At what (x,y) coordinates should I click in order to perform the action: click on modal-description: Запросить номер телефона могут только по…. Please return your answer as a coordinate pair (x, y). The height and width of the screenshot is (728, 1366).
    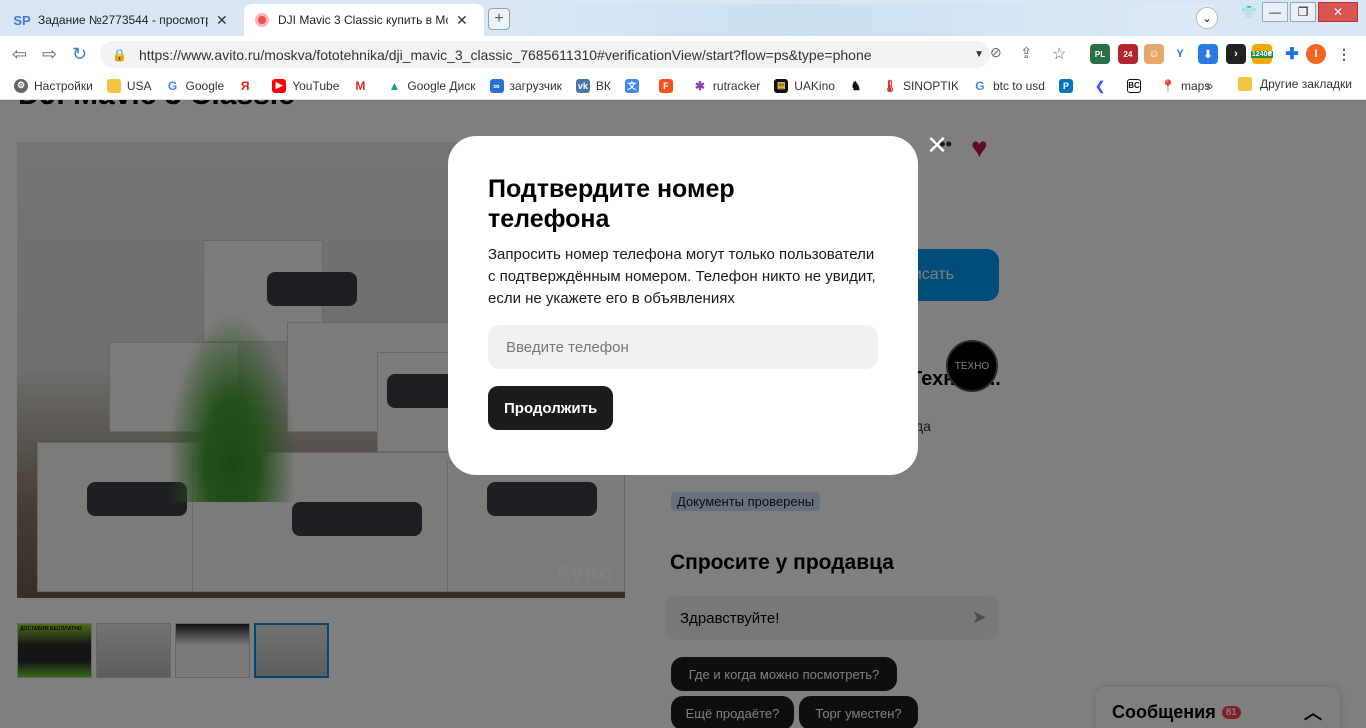
    Looking at the image, I should click on (682, 276).